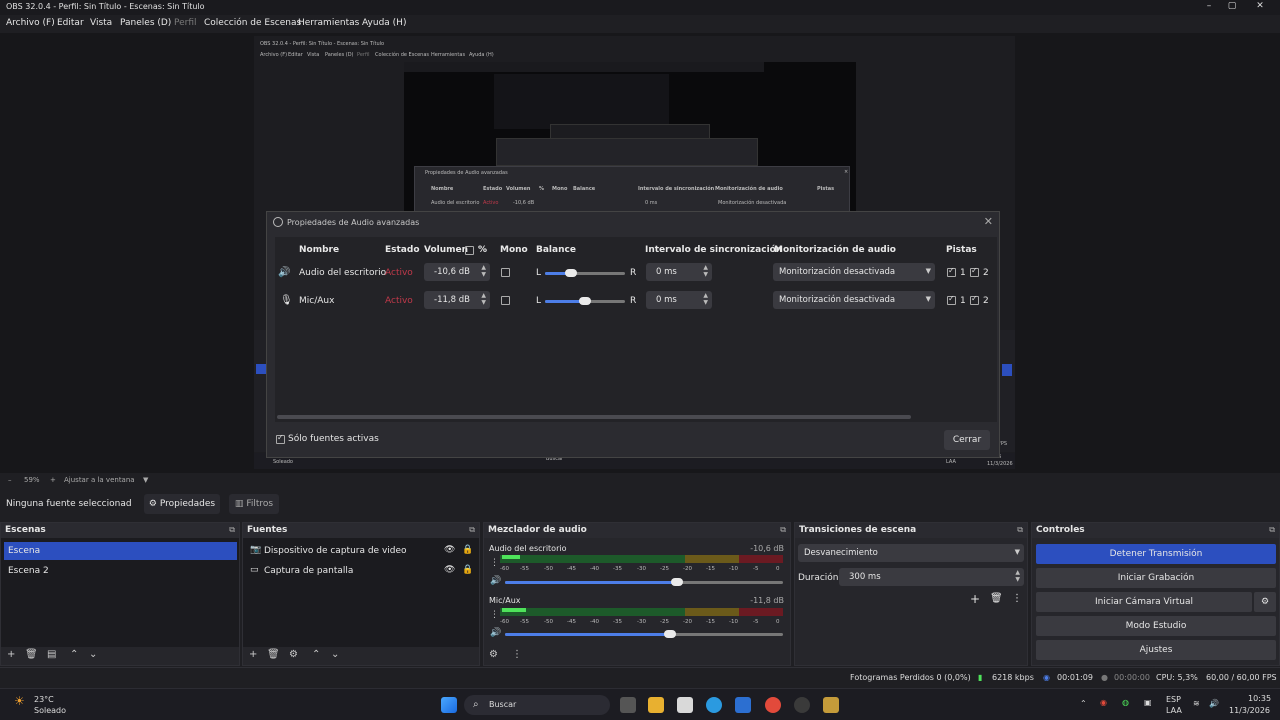 Image resolution: width=1280 pixels, height=720 pixels. What do you see at coordinates (1144, 602) in the screenshot?
I see `start-virtual-camera-button: Iniciar Cámara Virtual` at bounding box center [1144, 602].